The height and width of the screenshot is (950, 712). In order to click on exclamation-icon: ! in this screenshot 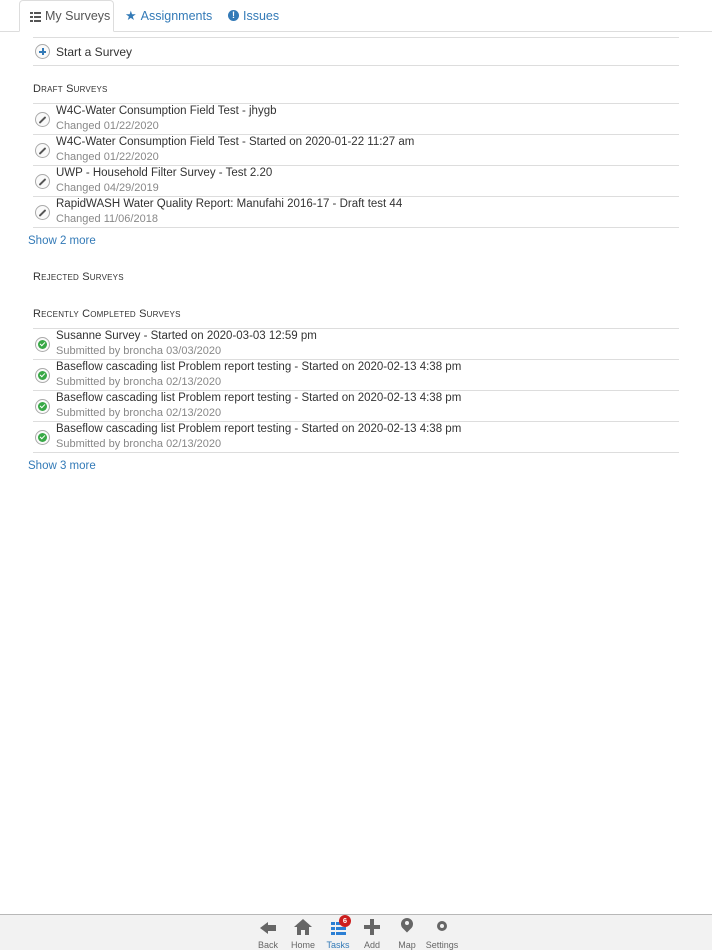, I will do `click(233, 15)`.